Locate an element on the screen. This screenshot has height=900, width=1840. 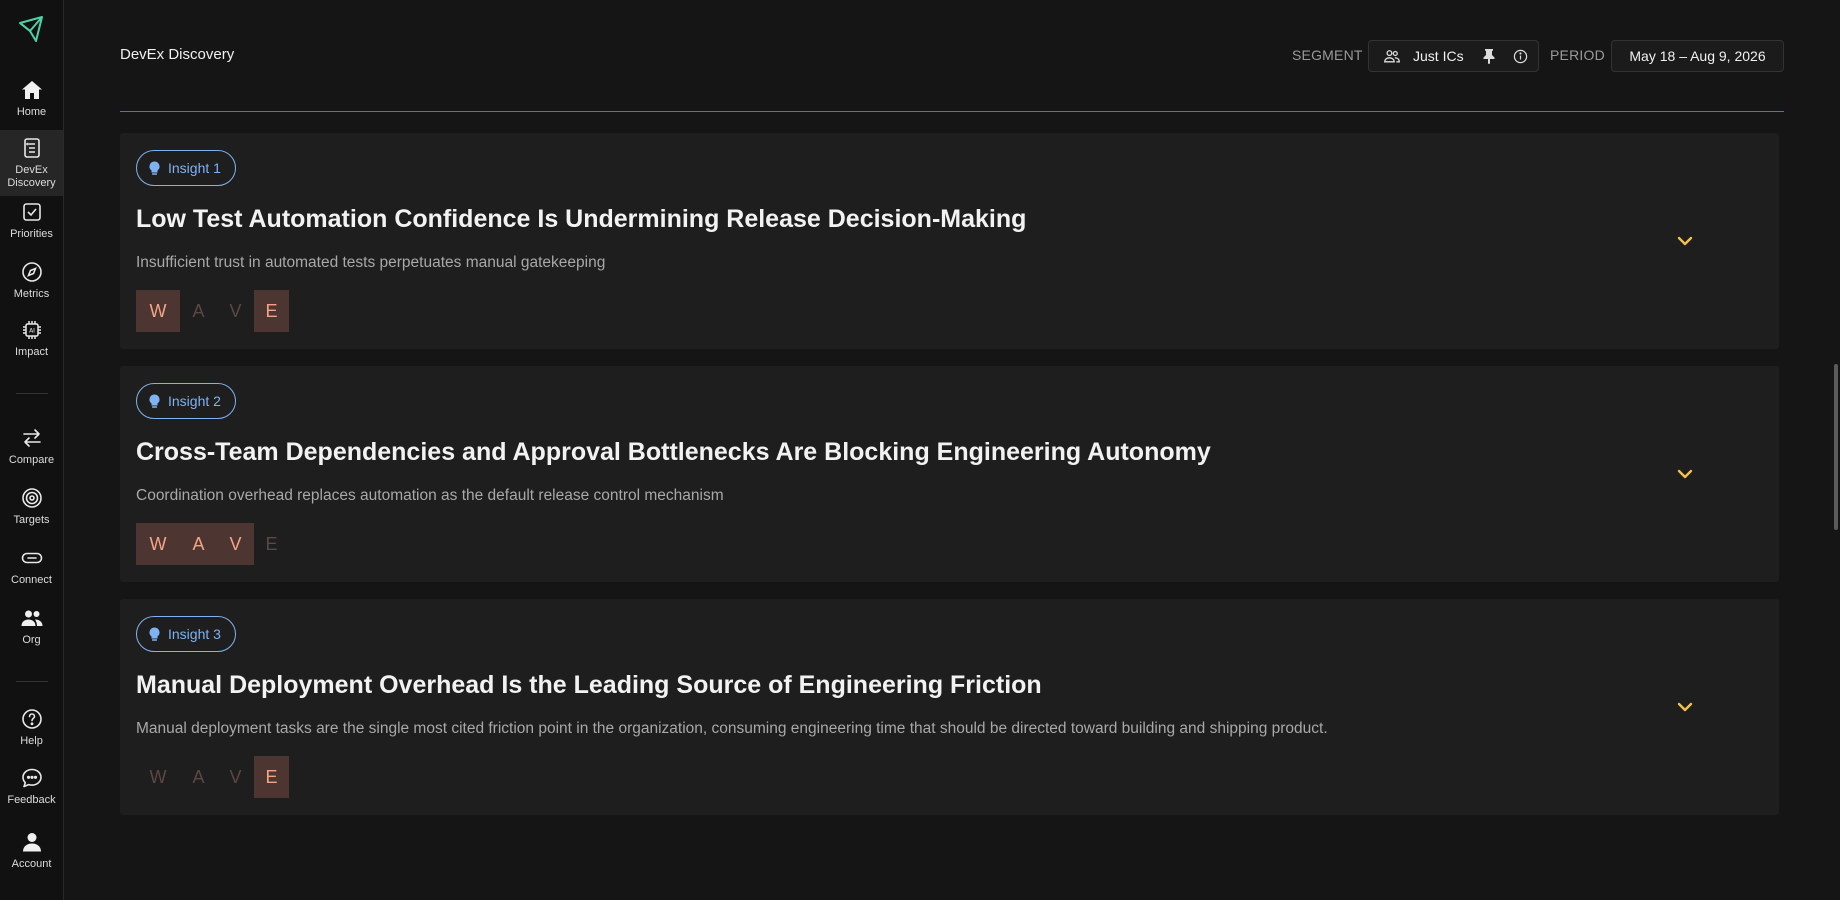
sidebar-item-compare: Compare is located at coordinates (31, 446).